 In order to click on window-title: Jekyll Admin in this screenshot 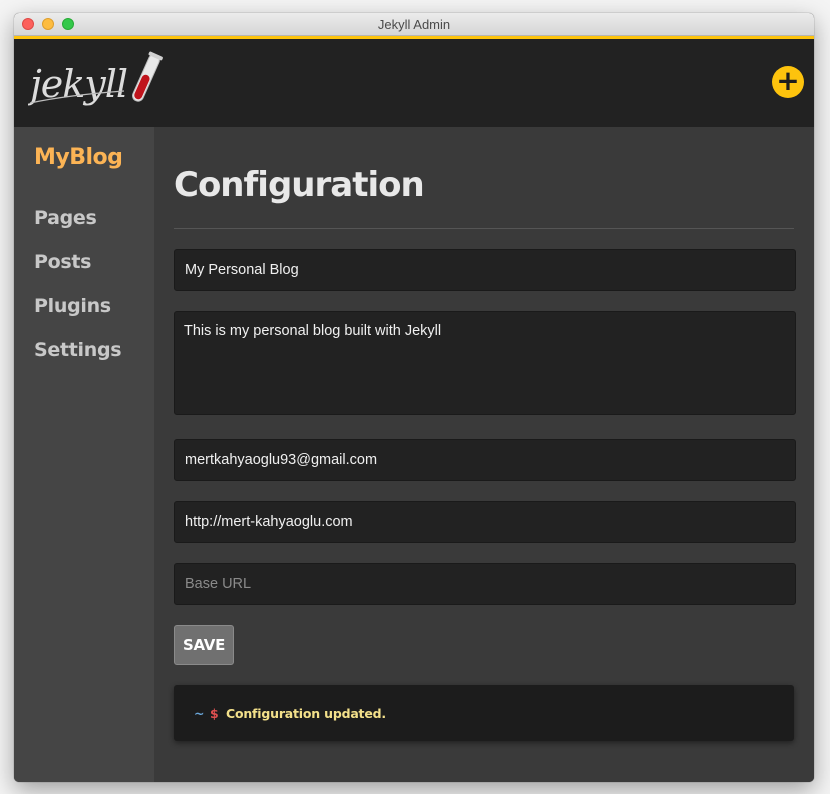, I will do `click(414, 24)`.